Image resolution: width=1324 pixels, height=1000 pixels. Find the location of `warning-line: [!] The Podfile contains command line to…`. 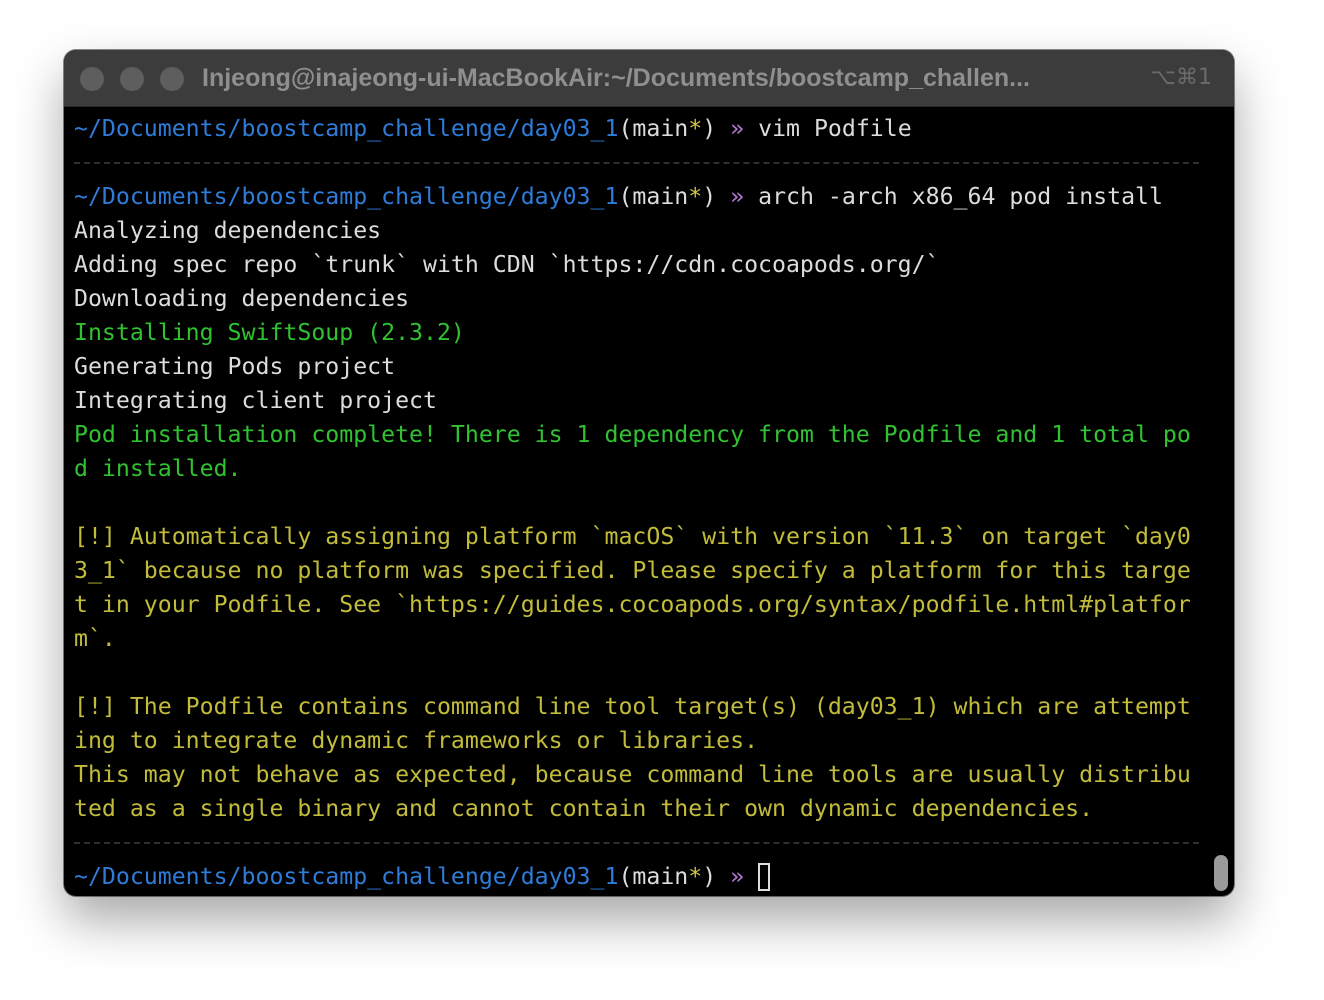

warning-line: [!] The Podfile contains command line to… is located at coordinates (632, 706).